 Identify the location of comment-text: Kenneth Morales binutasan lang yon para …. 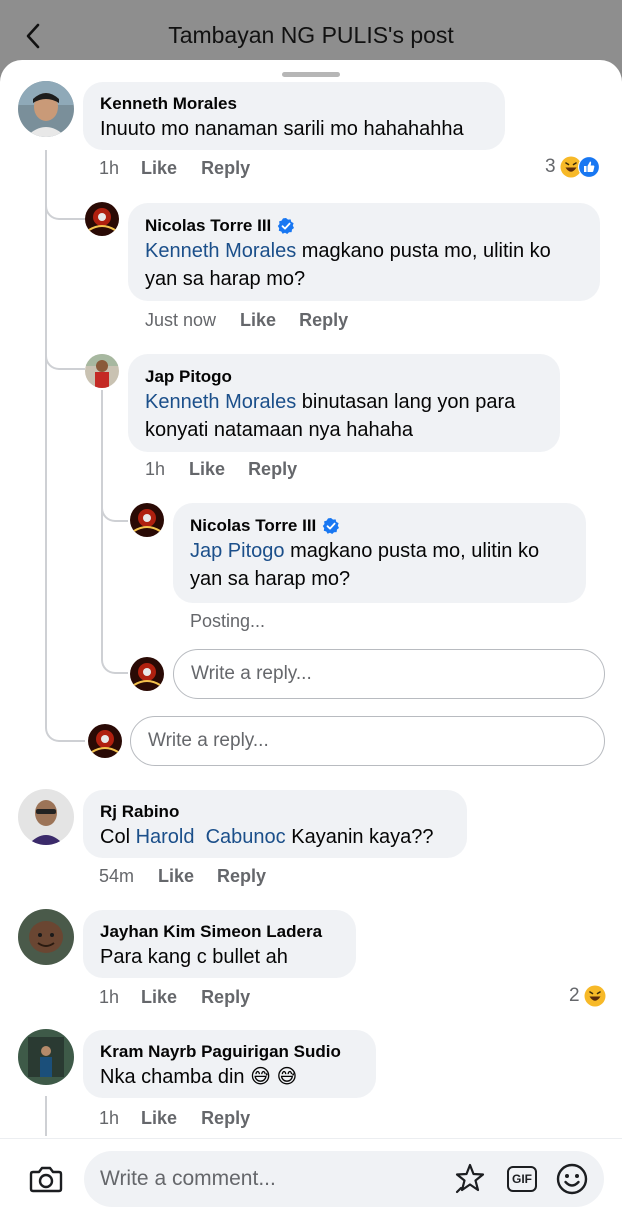
(343, 416).